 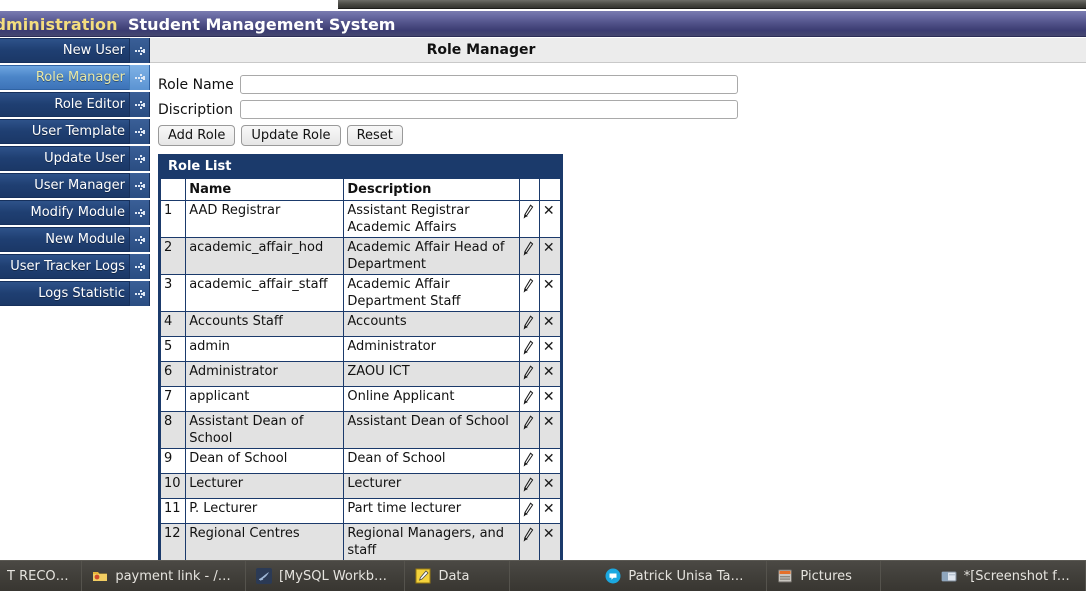 What do you see at coordinates (75, 158) in the screenshot?
I see `sidebar-item-update-user: Update User` at bounding box center [75, 158].